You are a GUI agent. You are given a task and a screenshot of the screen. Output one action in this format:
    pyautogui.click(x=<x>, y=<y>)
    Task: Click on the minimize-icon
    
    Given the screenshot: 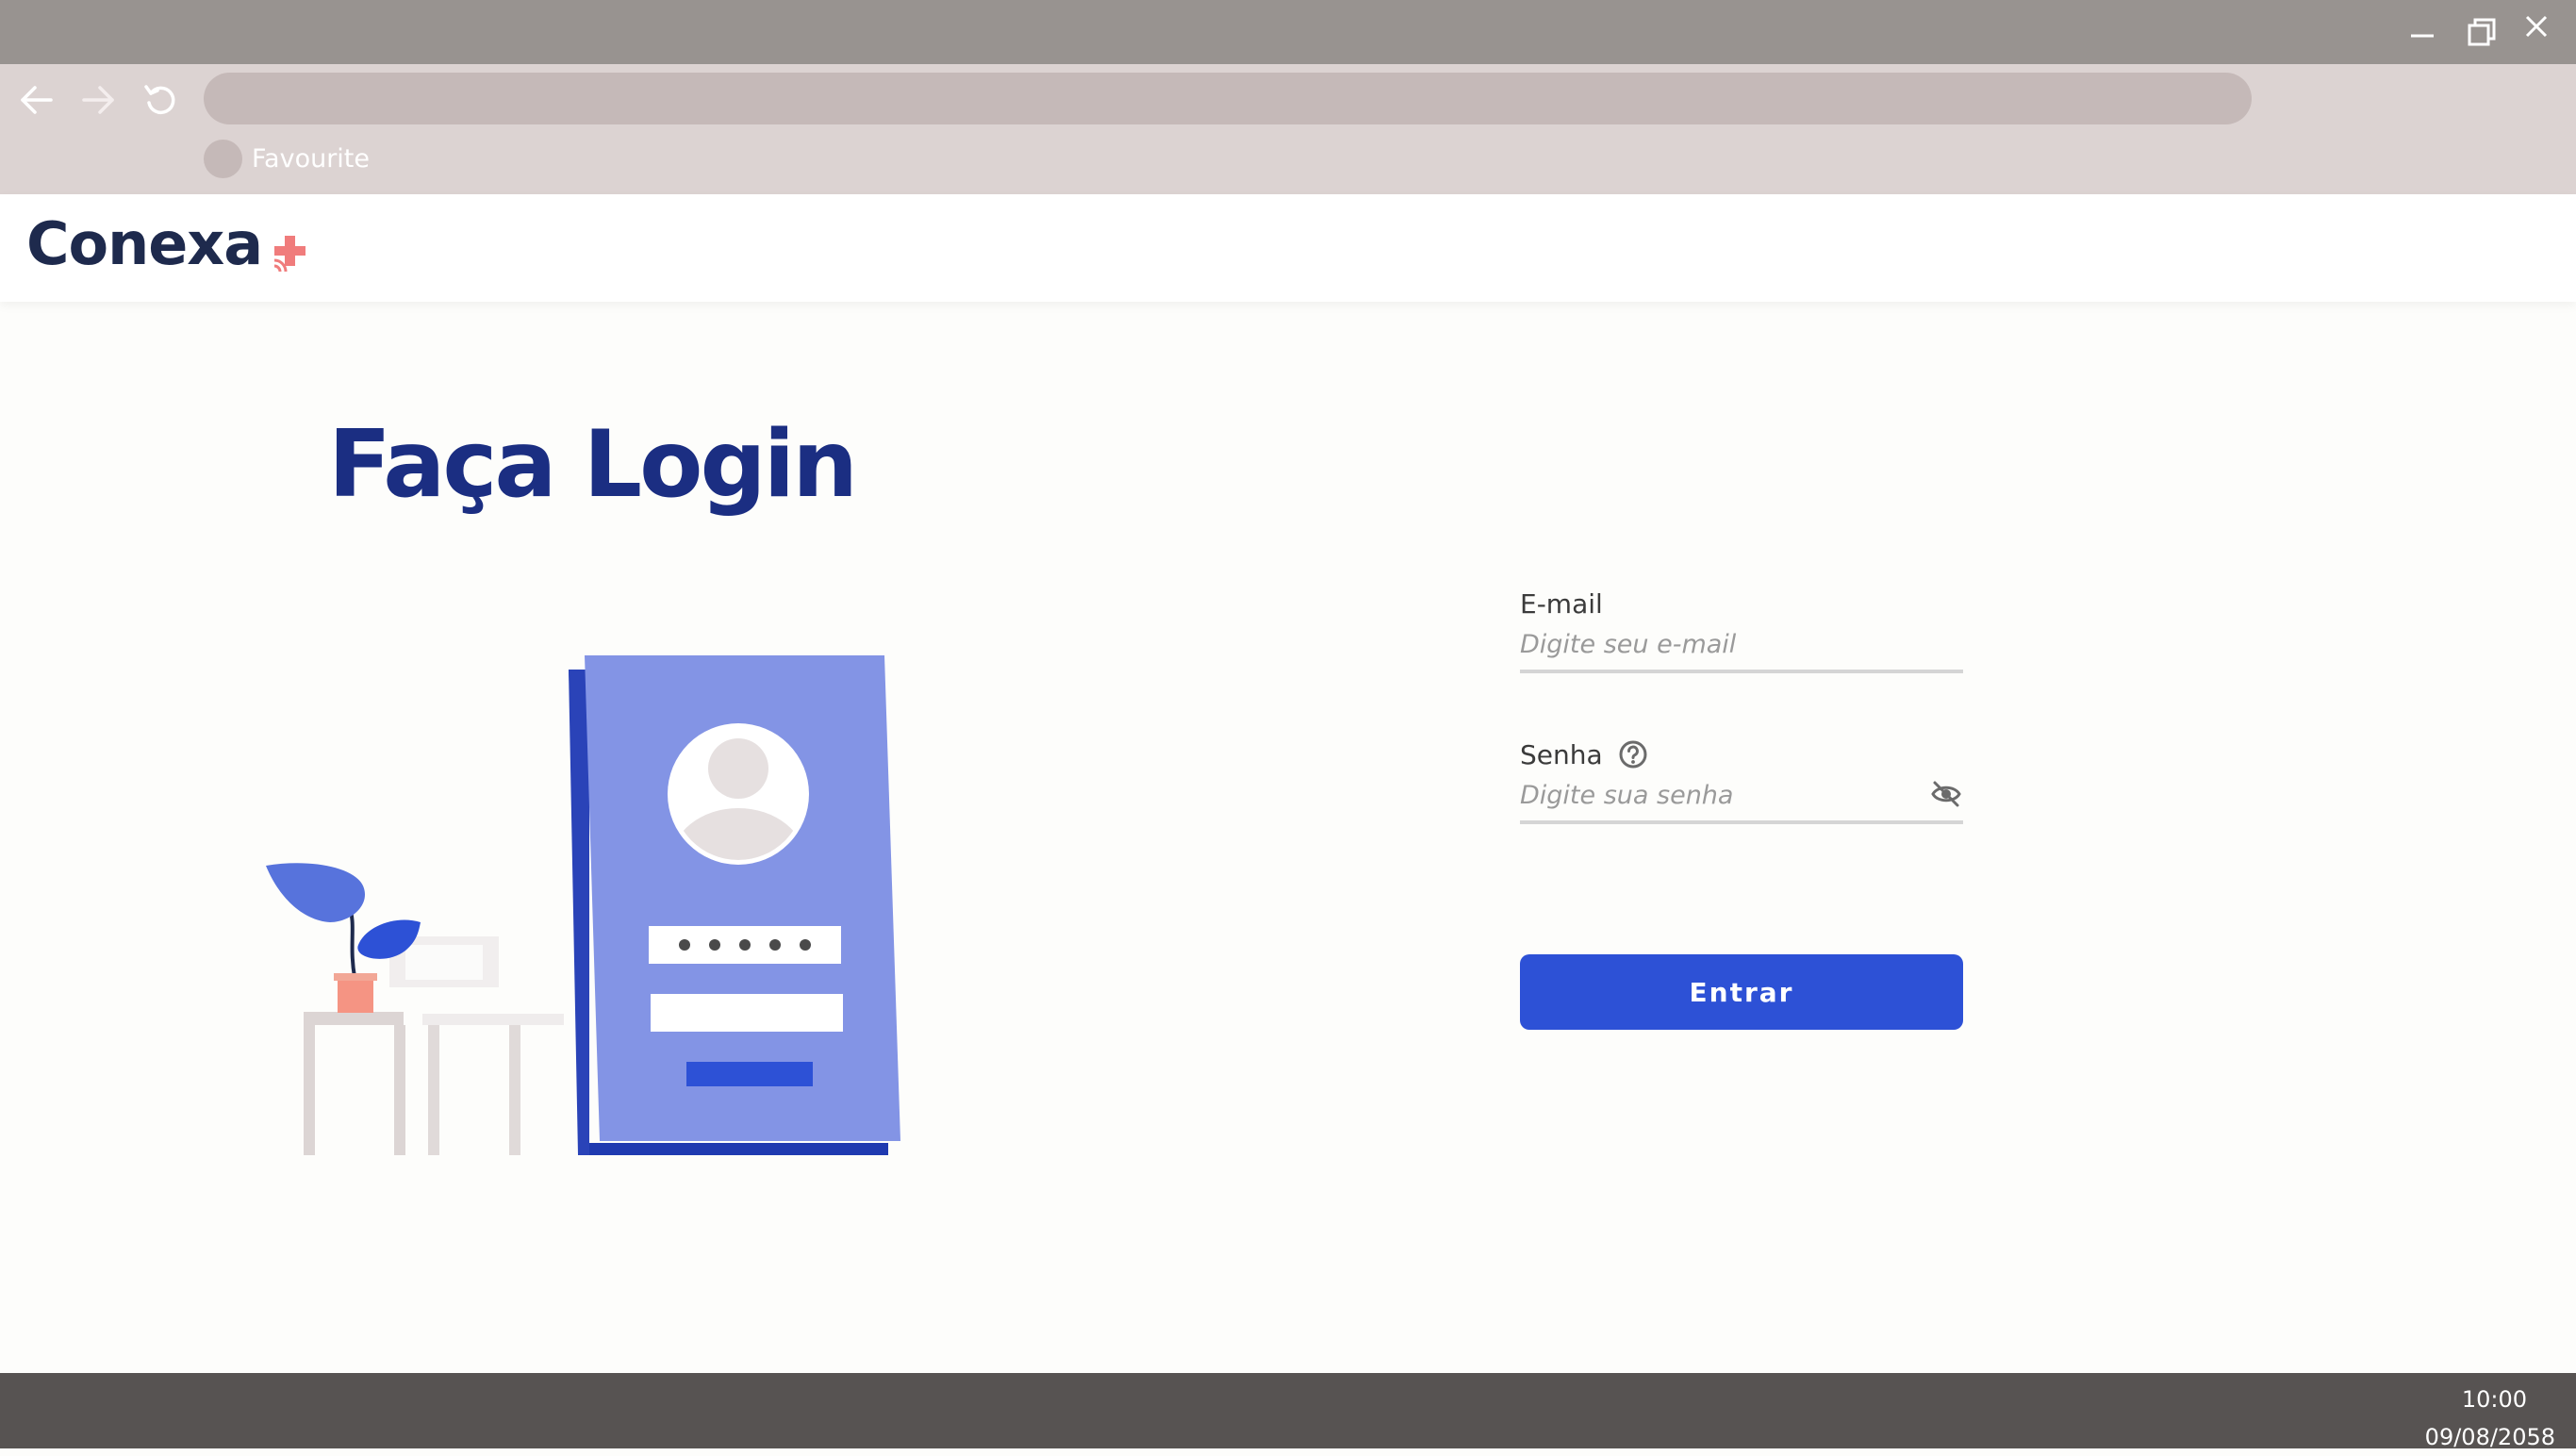 What is the action you would take?
    pyautogui.click(x=2422, y=36)
    